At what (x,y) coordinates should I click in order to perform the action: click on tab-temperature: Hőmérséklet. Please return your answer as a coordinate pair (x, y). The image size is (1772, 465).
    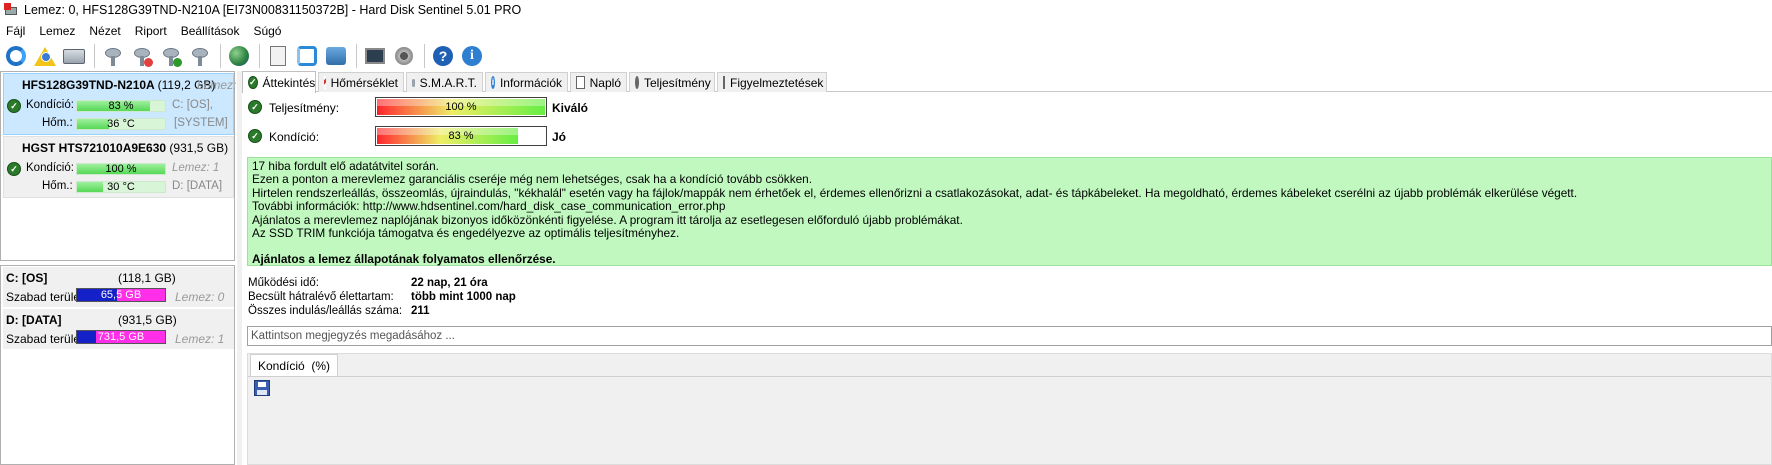
    Looking at the image, I should click on (361, 82).